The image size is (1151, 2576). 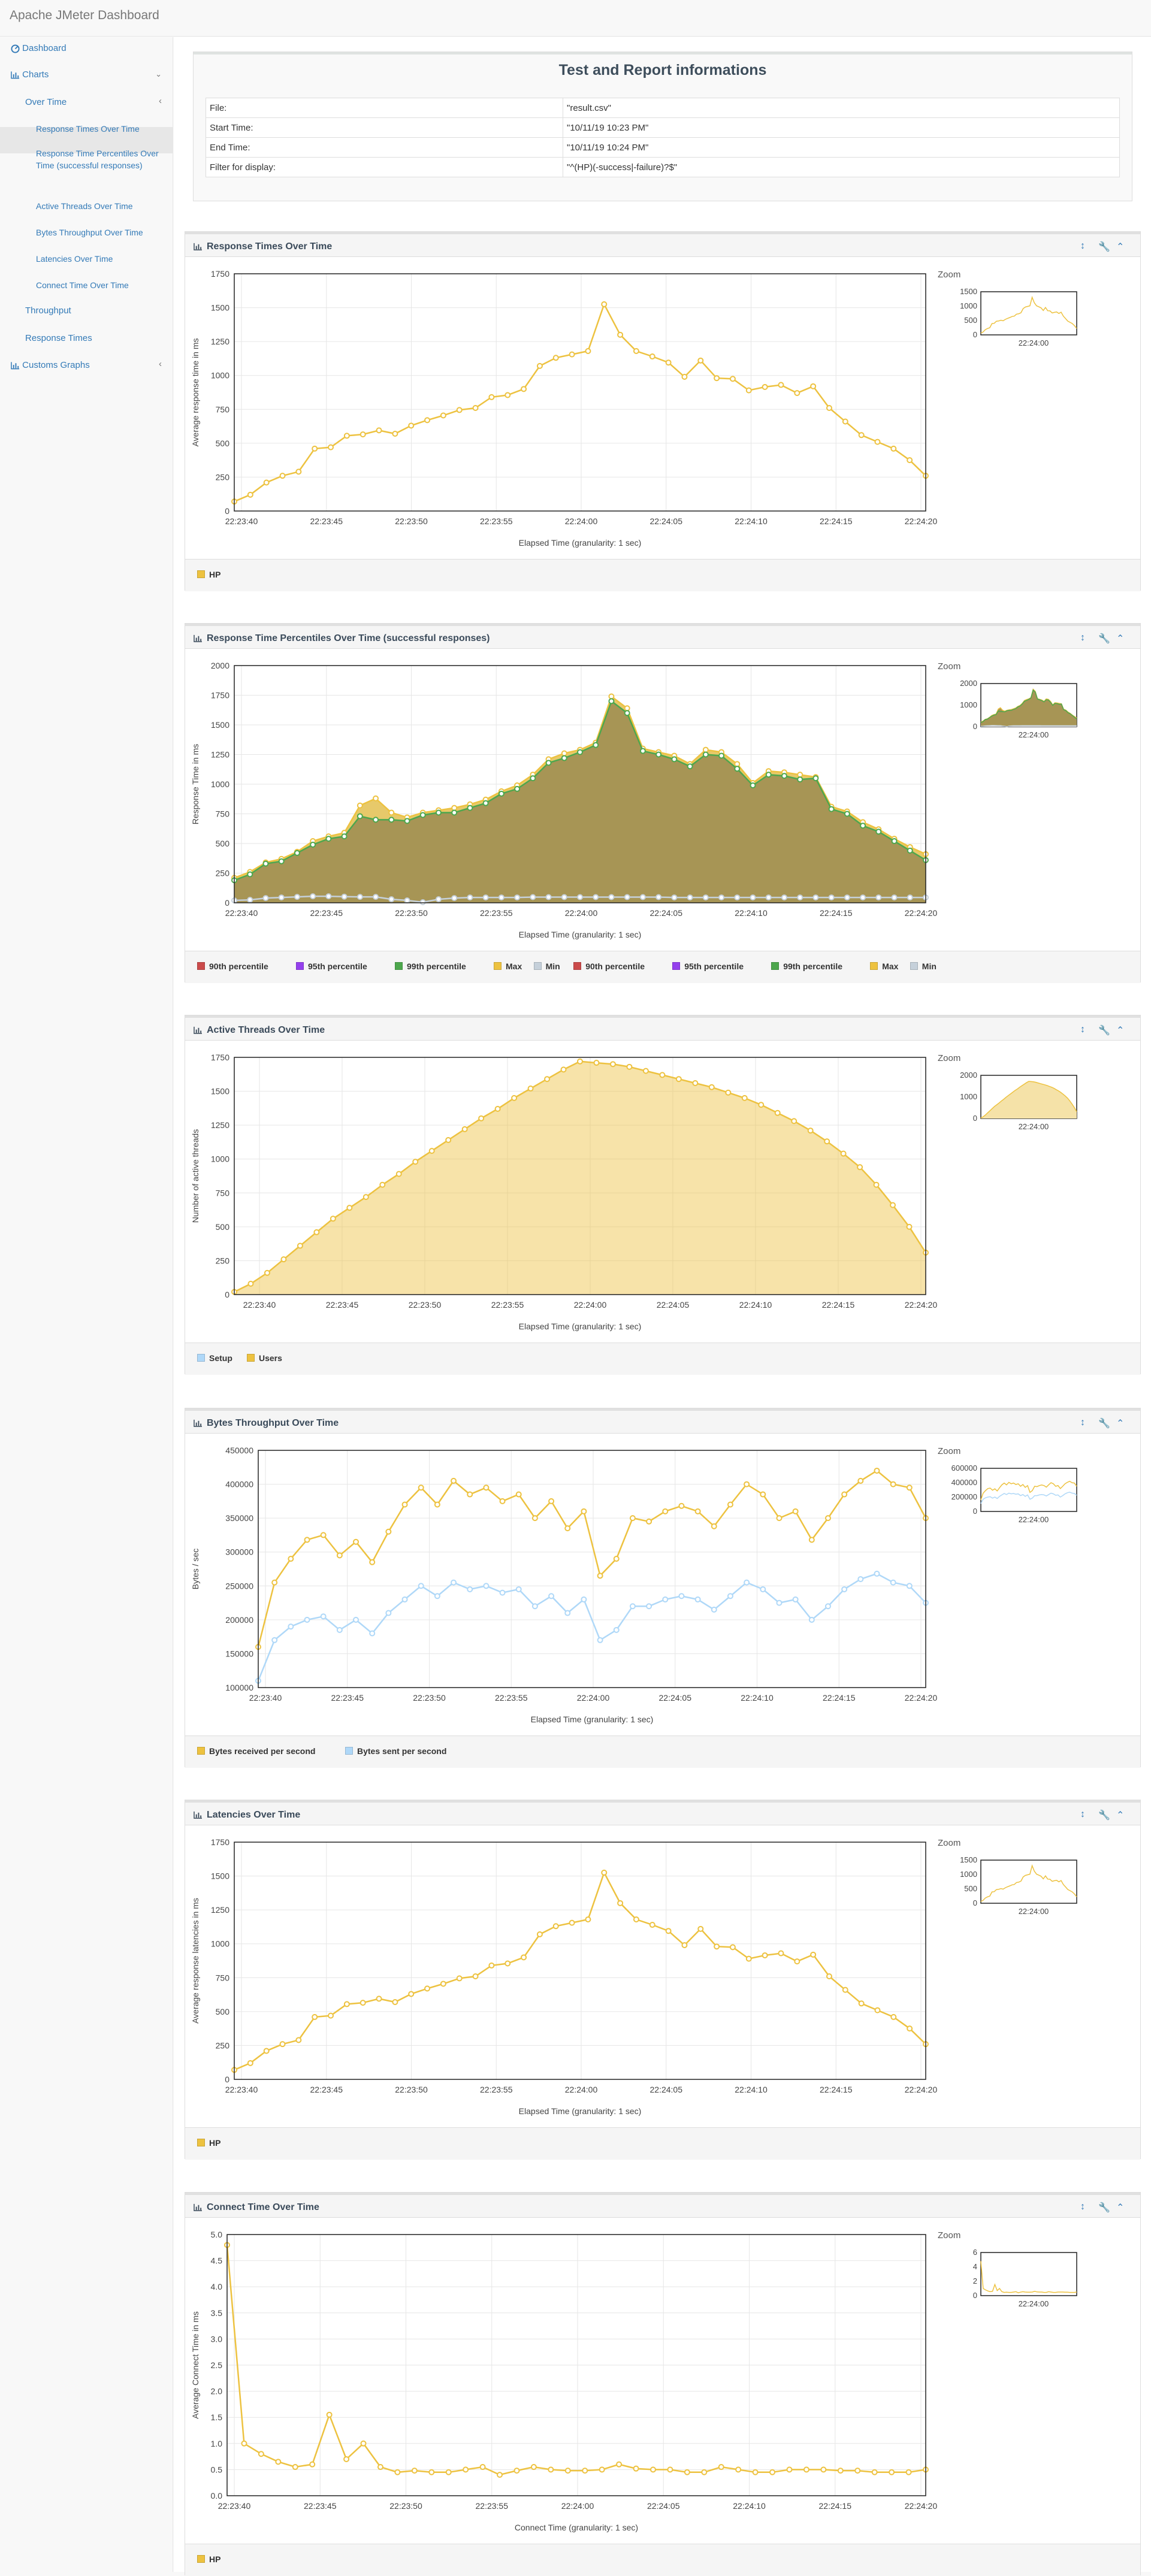 I want to click on legend-item: 99th percentile, so click(x=806, y=966).